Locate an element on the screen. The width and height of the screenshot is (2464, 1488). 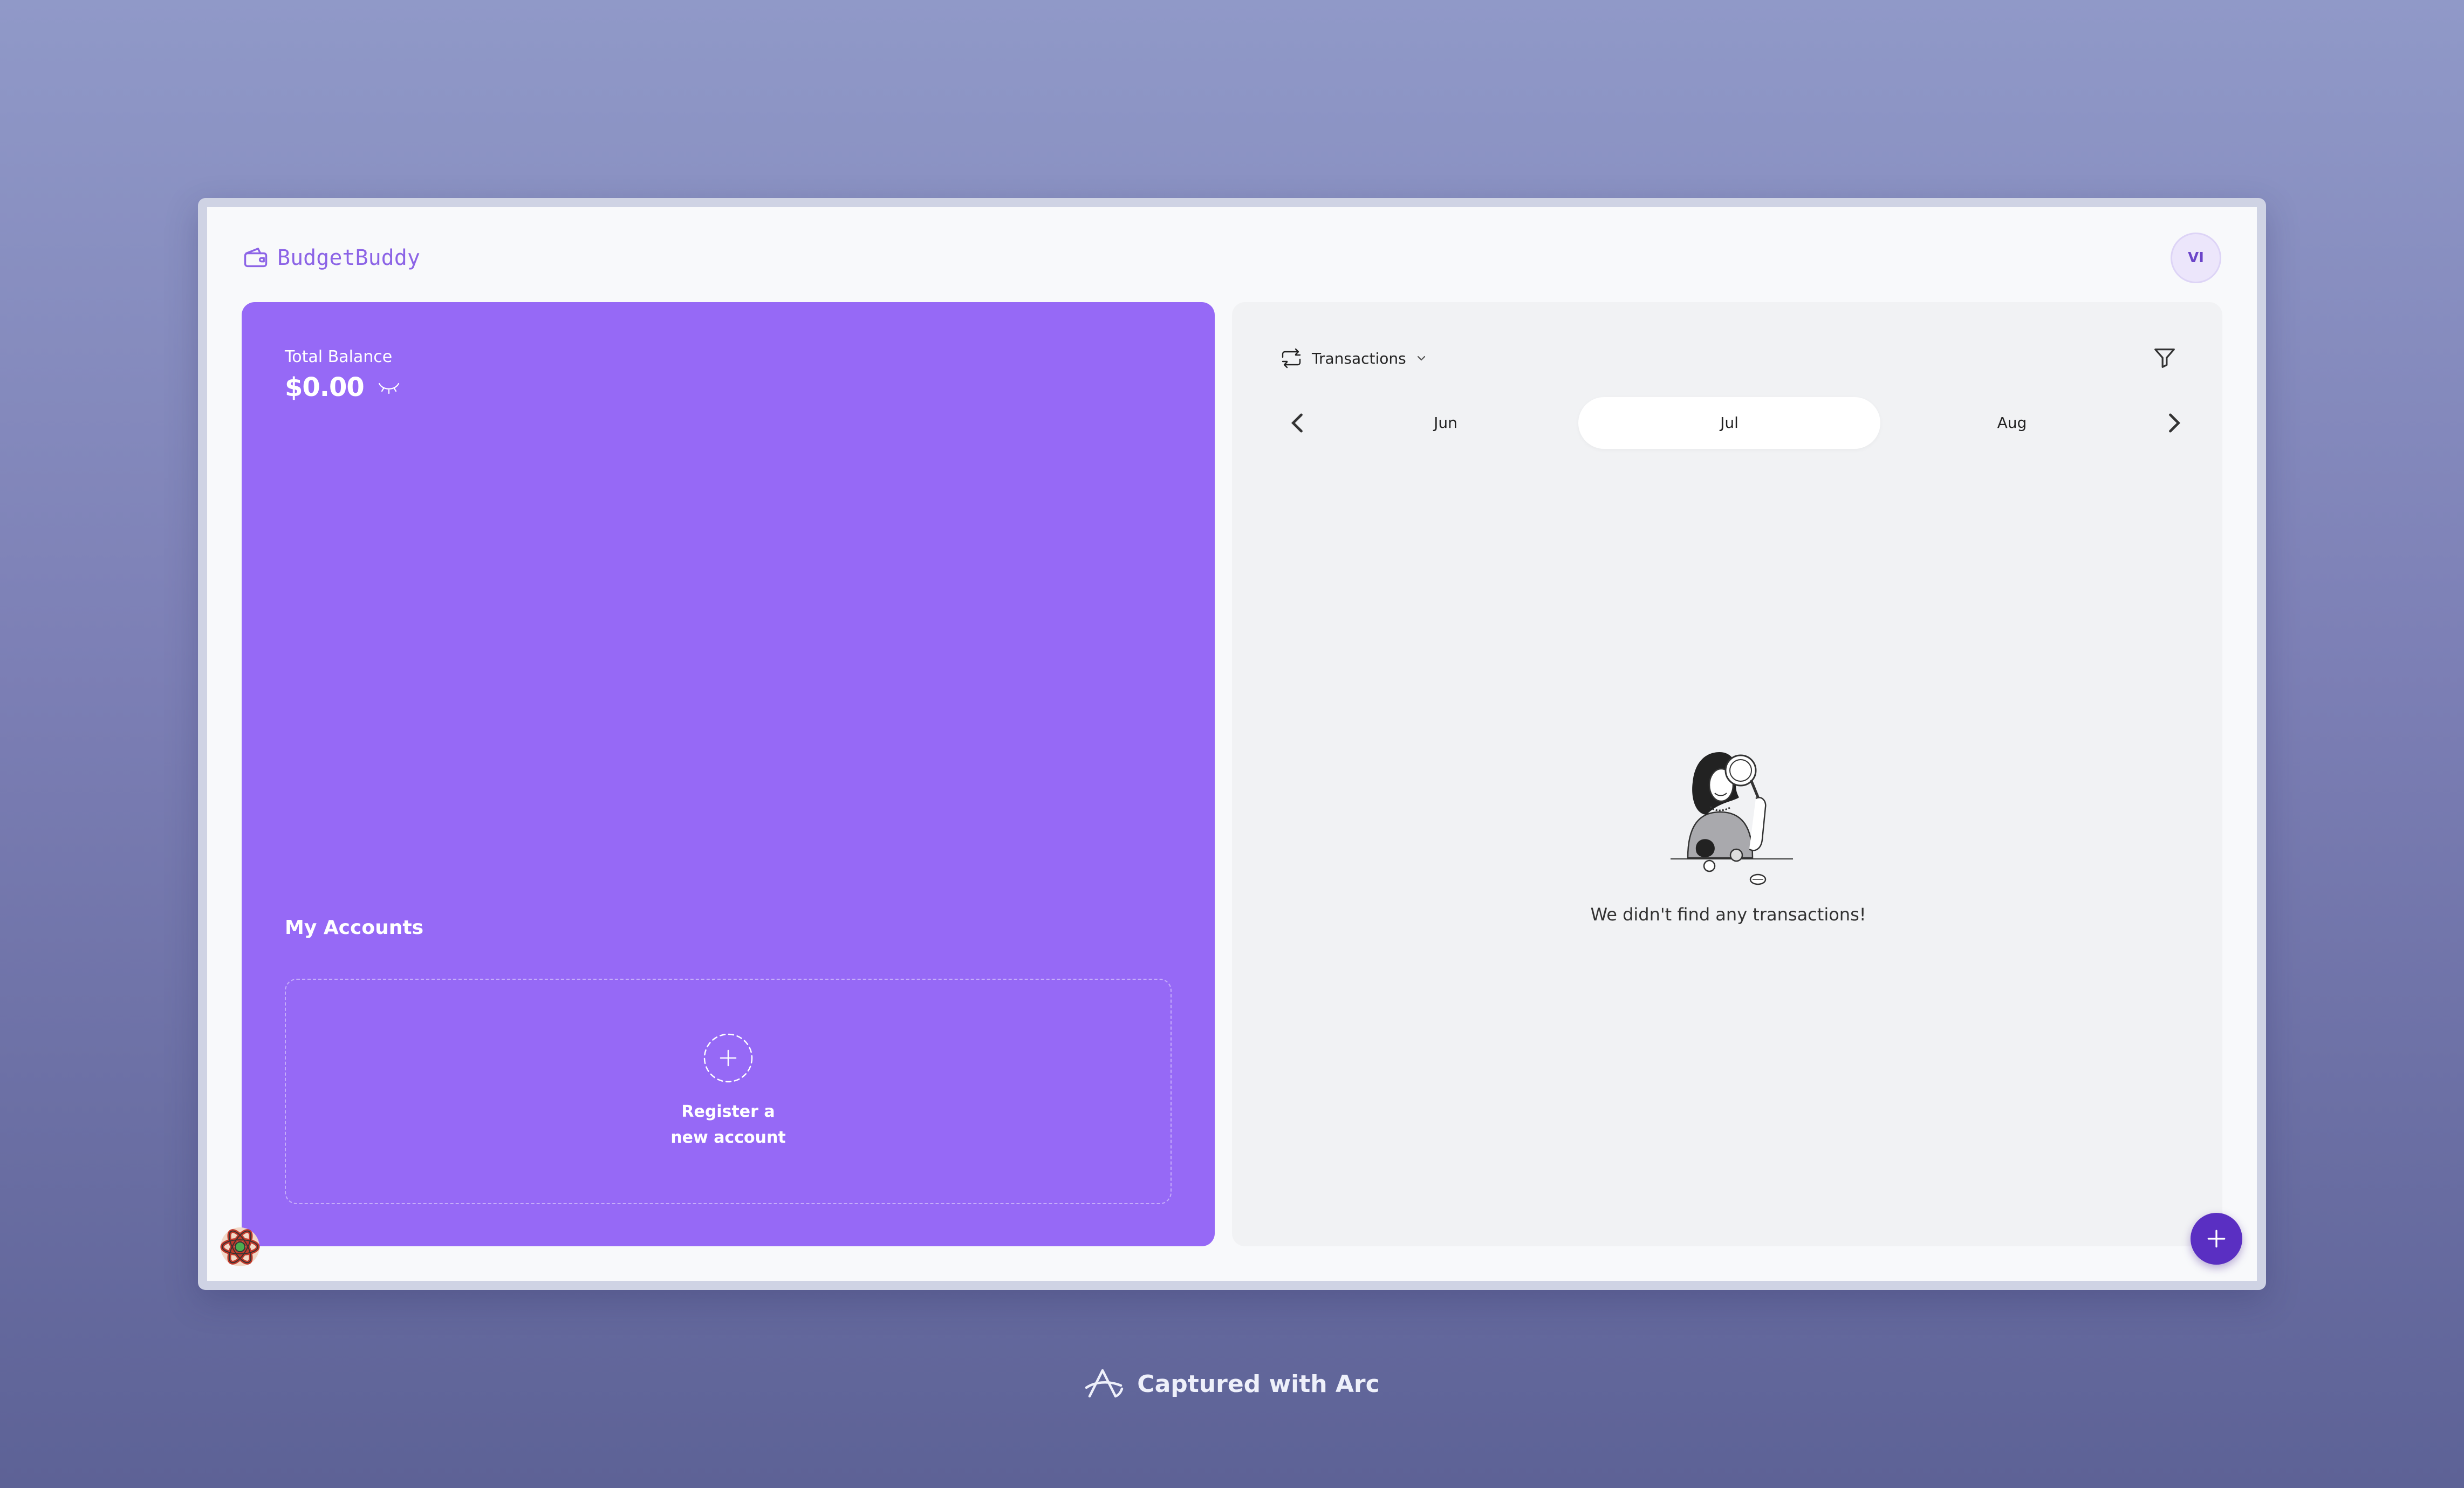
plus-icon is located at coordinates (2217, 1239).